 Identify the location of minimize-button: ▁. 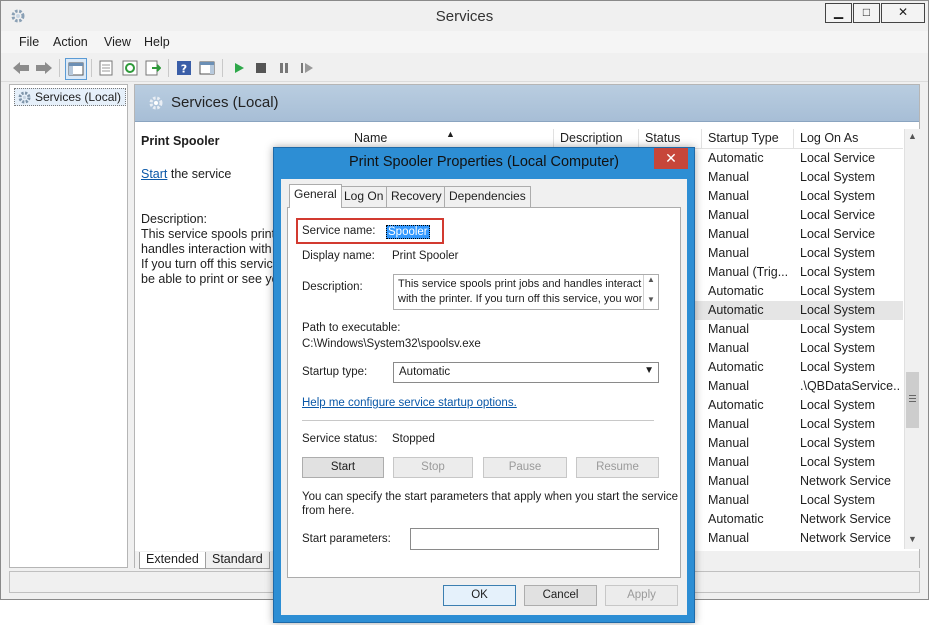
(838, 13).